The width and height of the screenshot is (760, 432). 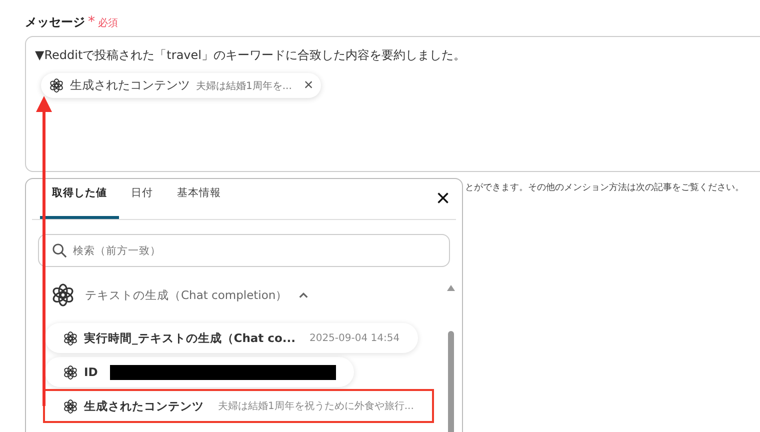 I want to click on required-text: 必須, so click(x=108, y=23).